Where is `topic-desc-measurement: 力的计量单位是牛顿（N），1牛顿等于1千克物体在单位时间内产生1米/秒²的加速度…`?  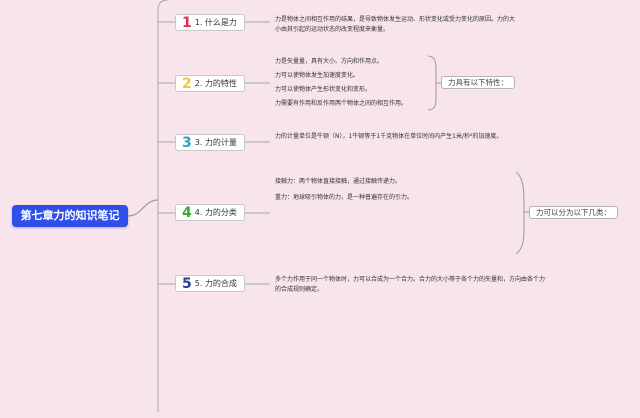
topic-desc-measurement: 力的计量单位是牛顿（N），1牛顿等于1千克物体在单位时间内产生1米/秒²的加速度… is located at coordinates (397, 137).